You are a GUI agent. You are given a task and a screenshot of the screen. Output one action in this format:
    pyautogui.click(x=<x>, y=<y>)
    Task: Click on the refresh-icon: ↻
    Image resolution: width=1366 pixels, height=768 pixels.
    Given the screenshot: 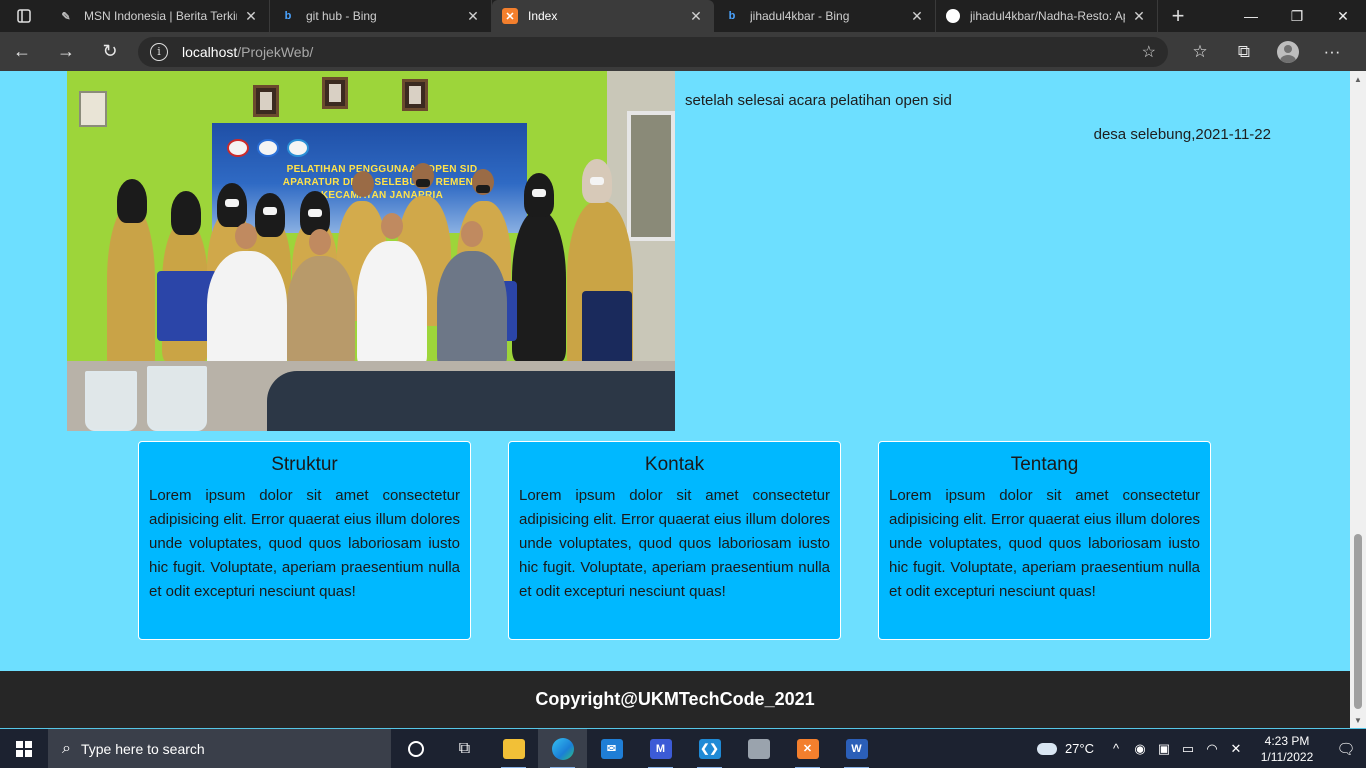 What is the action you would take?
    pyautogui.click(x=110, y=51)
    